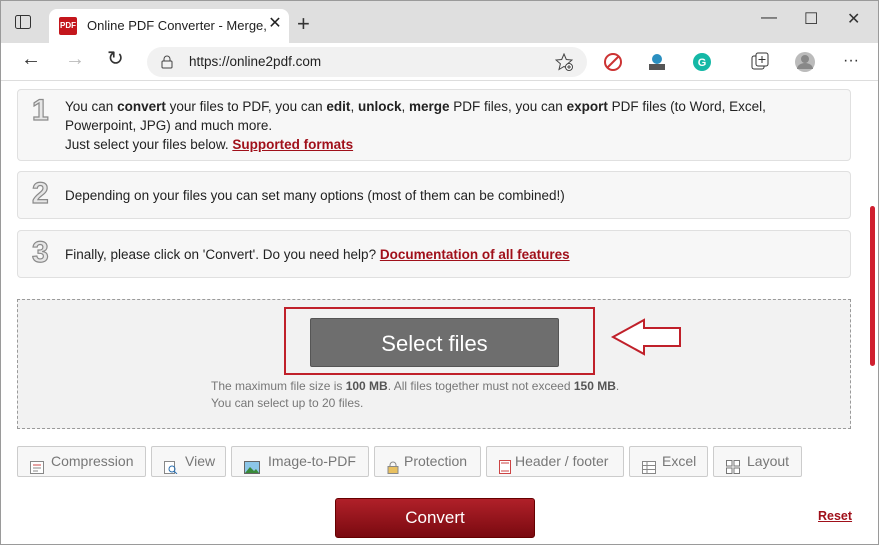  I want to click on scrollbar-thumb, so click(872, 286).